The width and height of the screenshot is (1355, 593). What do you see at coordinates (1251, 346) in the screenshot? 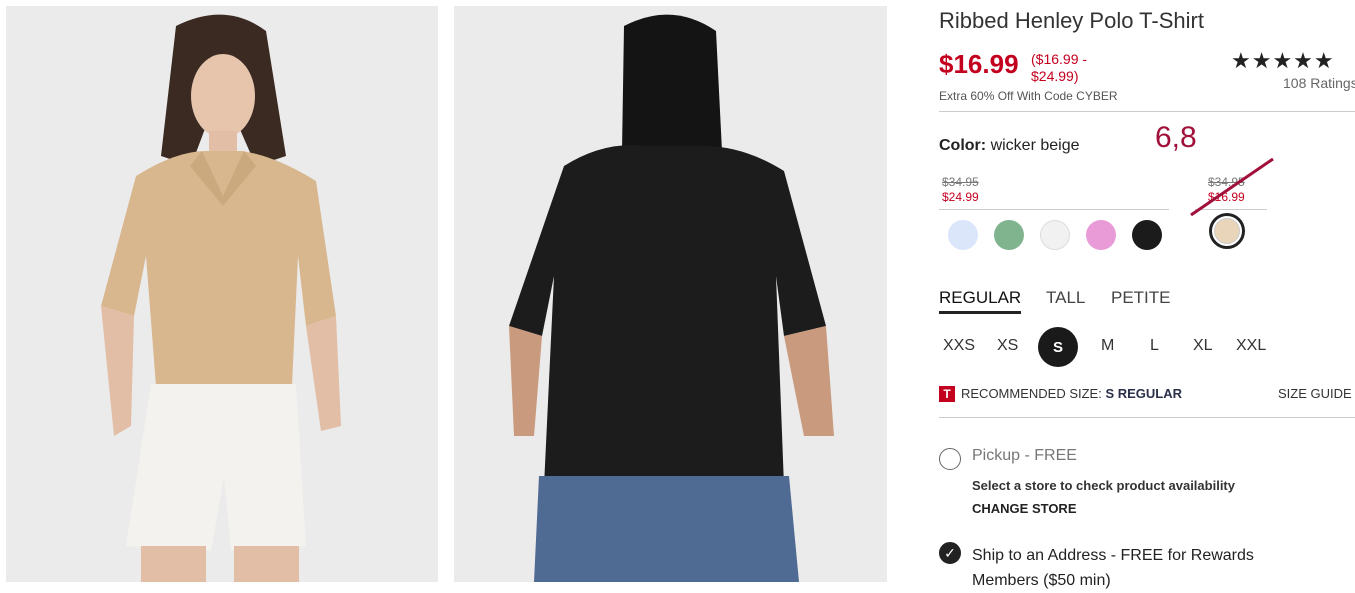
I see `size-option-xxl: XXL` at bounding box center [1251, 346].